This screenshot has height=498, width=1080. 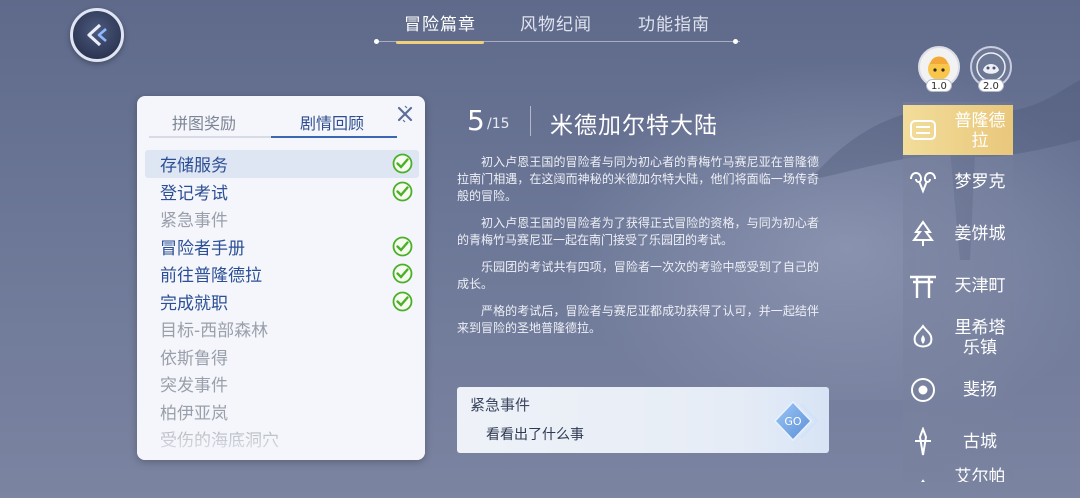 I want to click on event-title: 紧急事件, so click(x=500, y=405).